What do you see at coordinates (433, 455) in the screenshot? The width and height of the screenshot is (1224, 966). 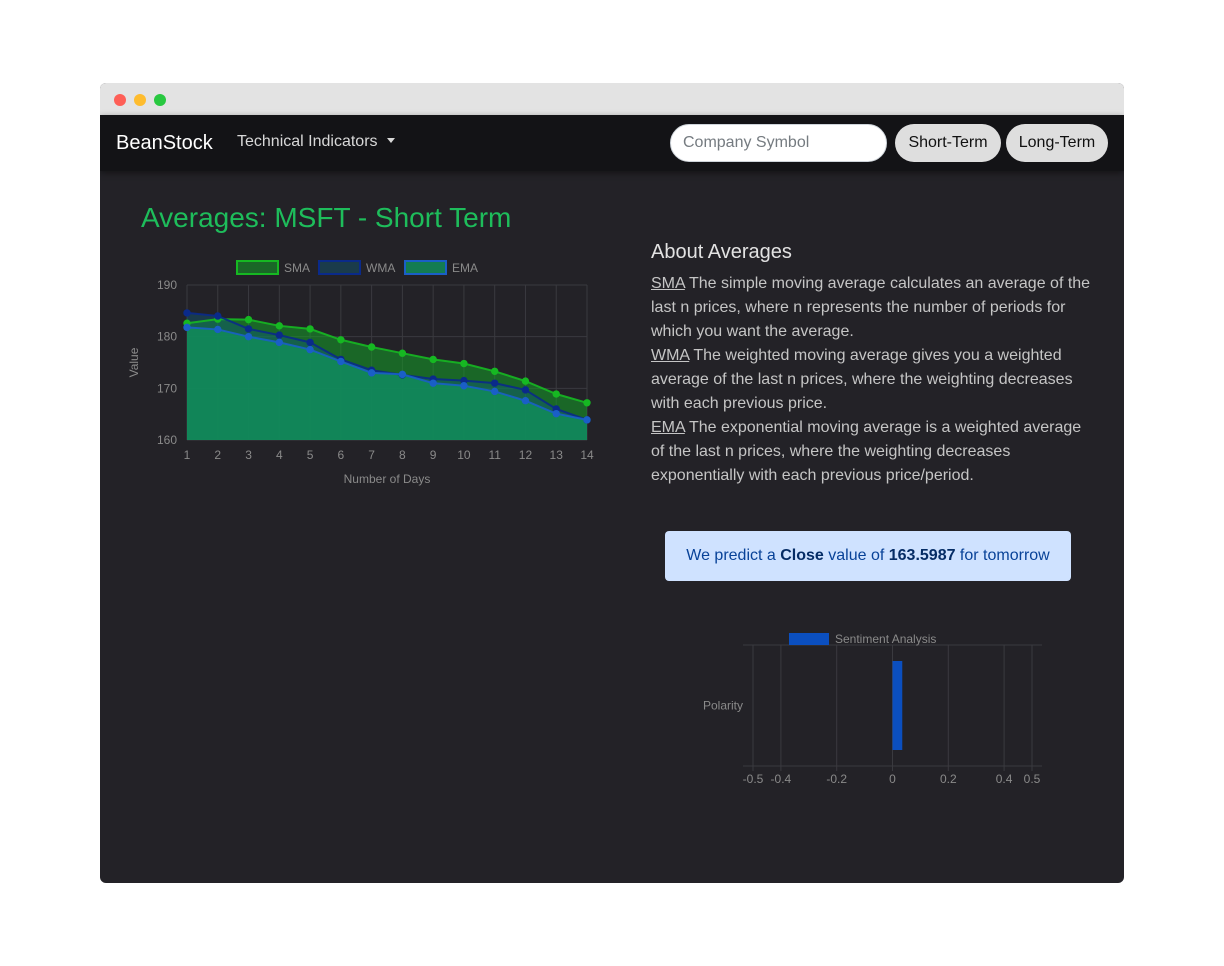 I see `x-tick-label: 9` at bounding box center [433, 455].